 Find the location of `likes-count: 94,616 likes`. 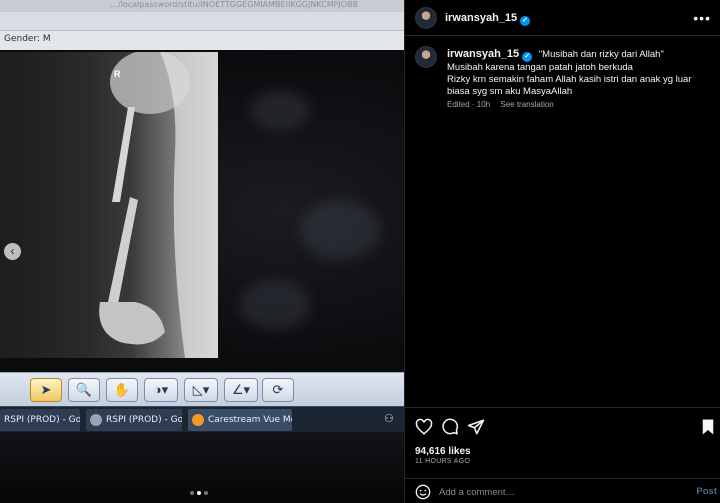

likes-count: 94,616 likes is located at coordinates (443, 451).